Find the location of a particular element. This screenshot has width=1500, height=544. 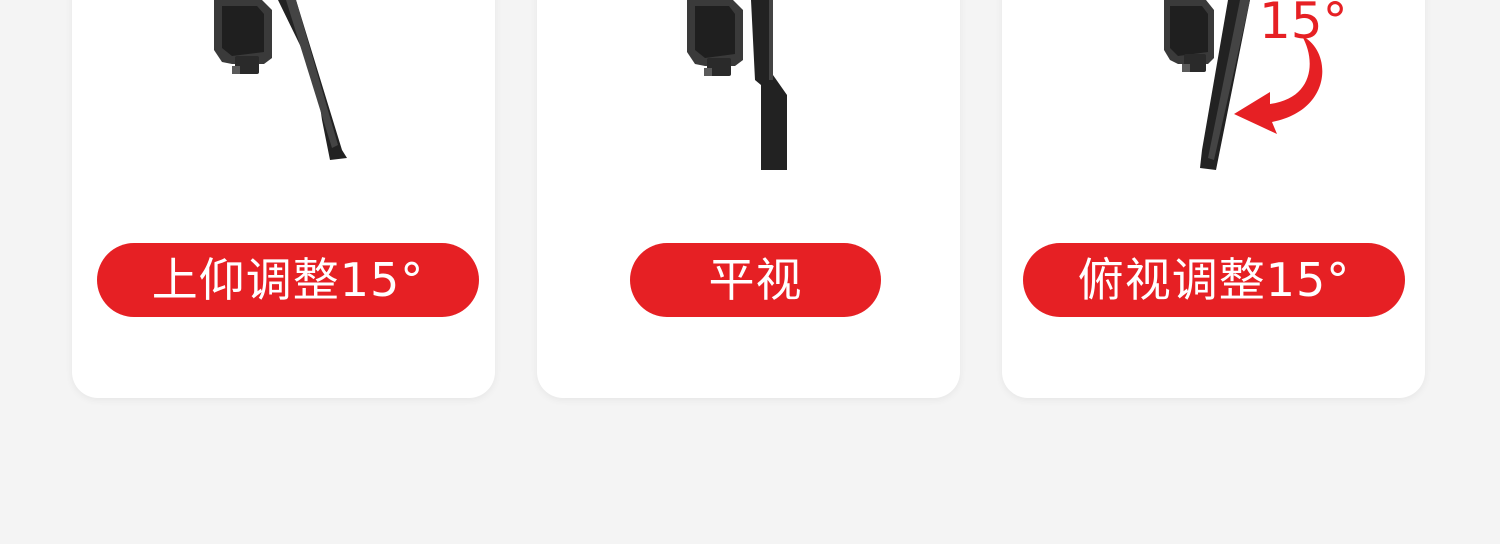

angle-text: 15° is located at coordinates (1303, 25).